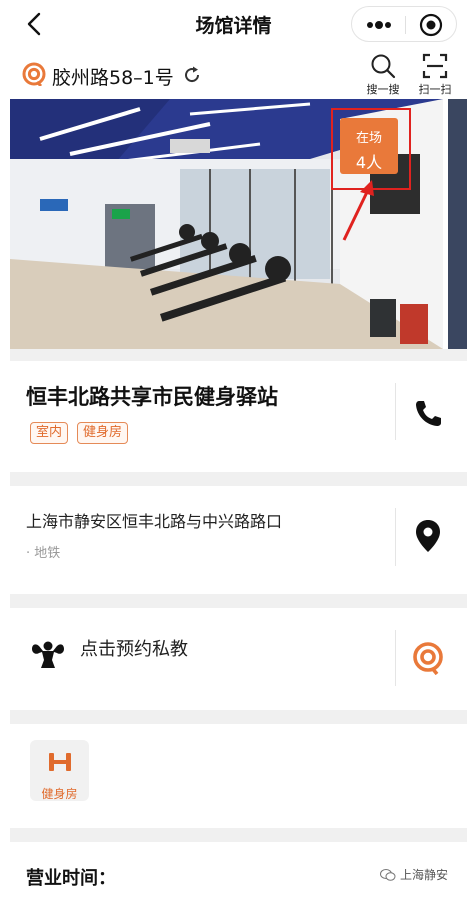 The image size is (467, 898). Describe the element at coordinates (383, 66) in the screenshot. I see `search-icon` at that location.